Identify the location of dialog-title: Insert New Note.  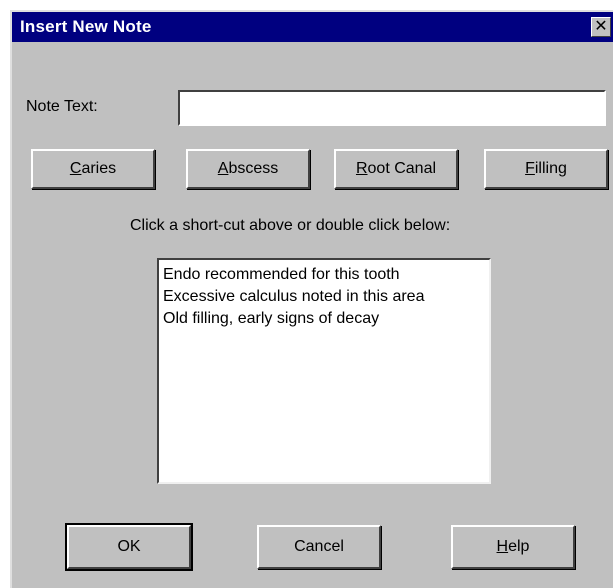
(86, 26).